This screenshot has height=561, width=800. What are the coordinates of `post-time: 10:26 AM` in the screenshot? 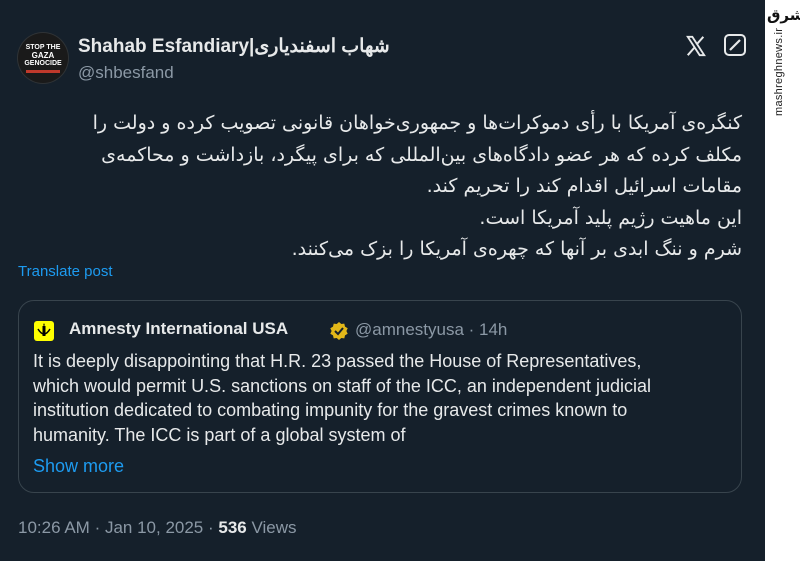 It's located at (54, 527).